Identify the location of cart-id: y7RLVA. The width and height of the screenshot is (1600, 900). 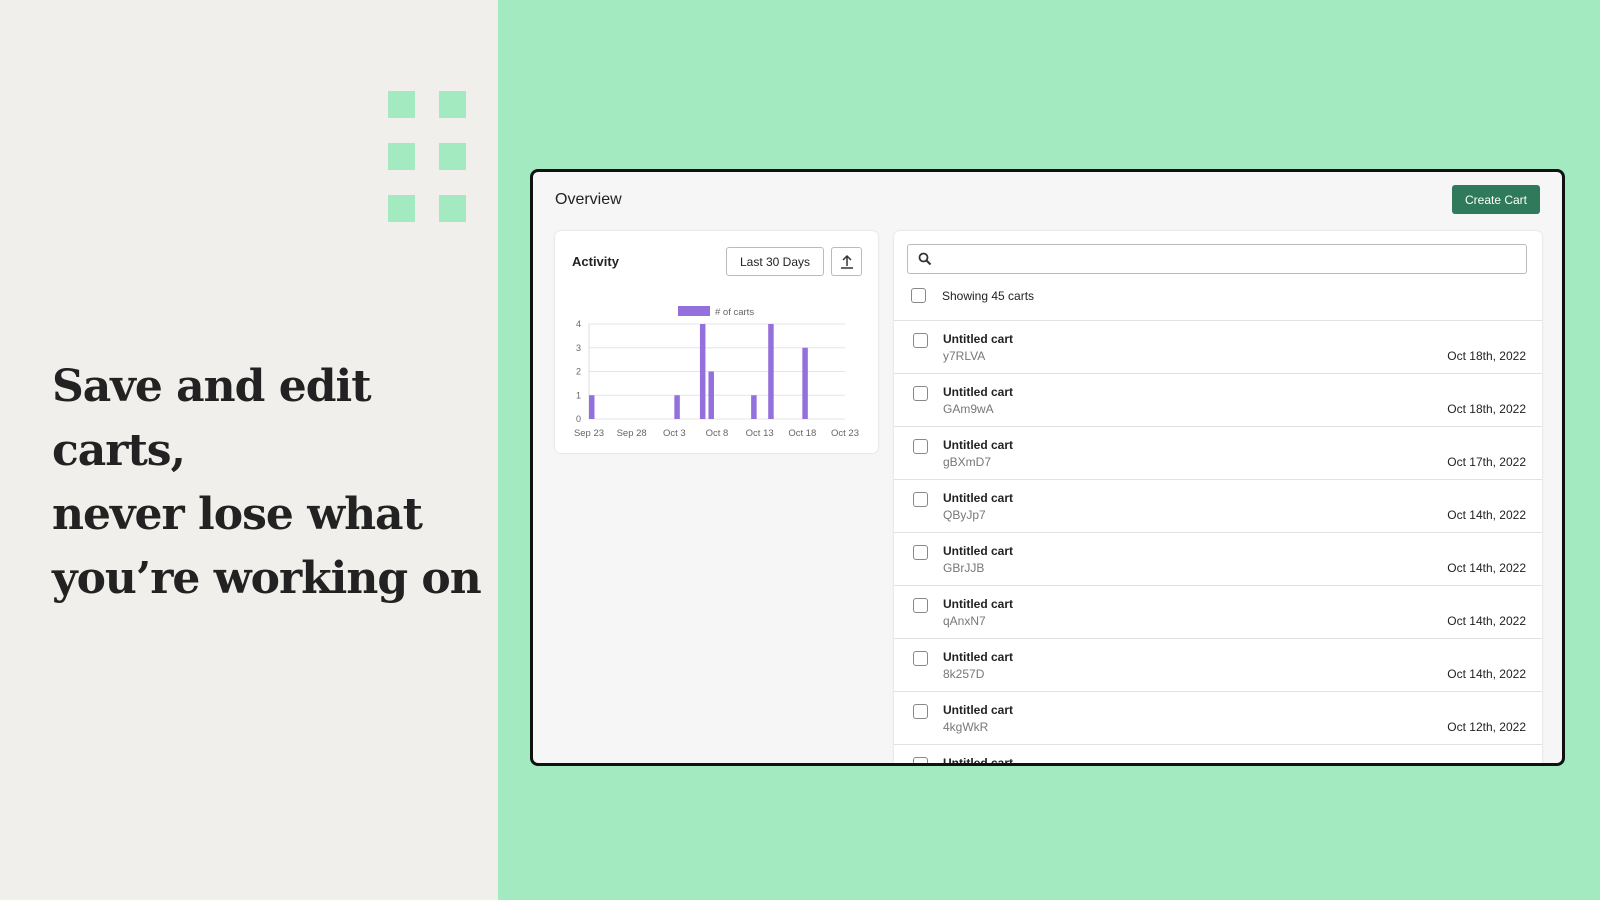
(964, 356).